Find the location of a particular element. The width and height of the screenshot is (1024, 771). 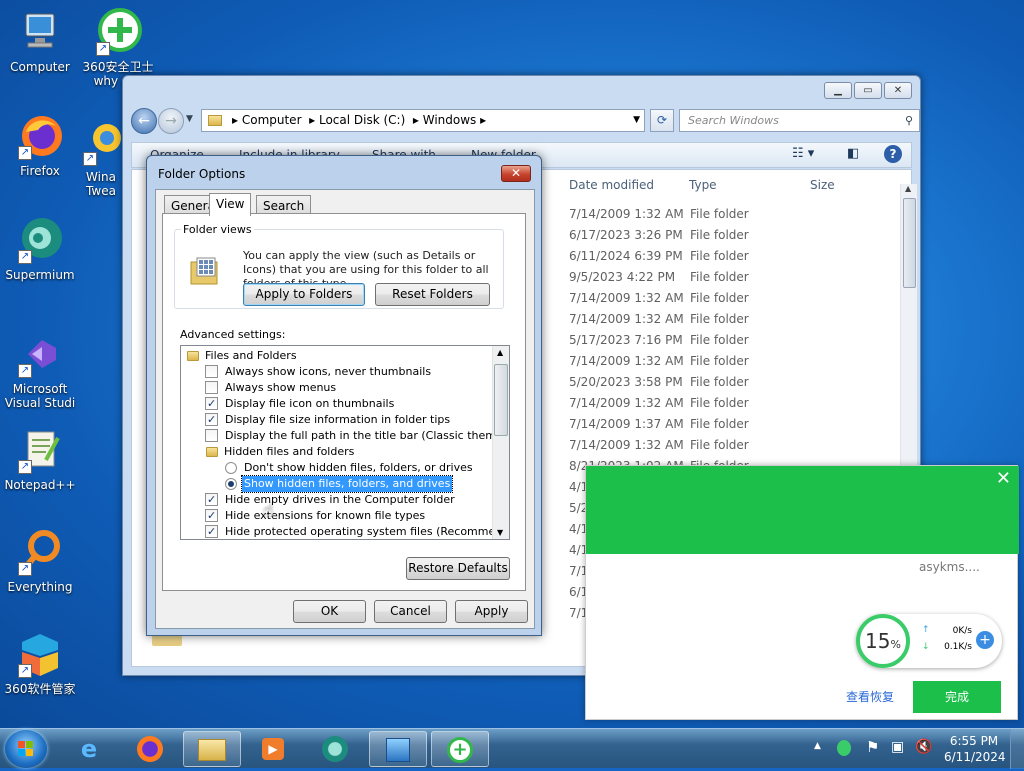

close-button: ✕ is located at coordinates (898, 90).